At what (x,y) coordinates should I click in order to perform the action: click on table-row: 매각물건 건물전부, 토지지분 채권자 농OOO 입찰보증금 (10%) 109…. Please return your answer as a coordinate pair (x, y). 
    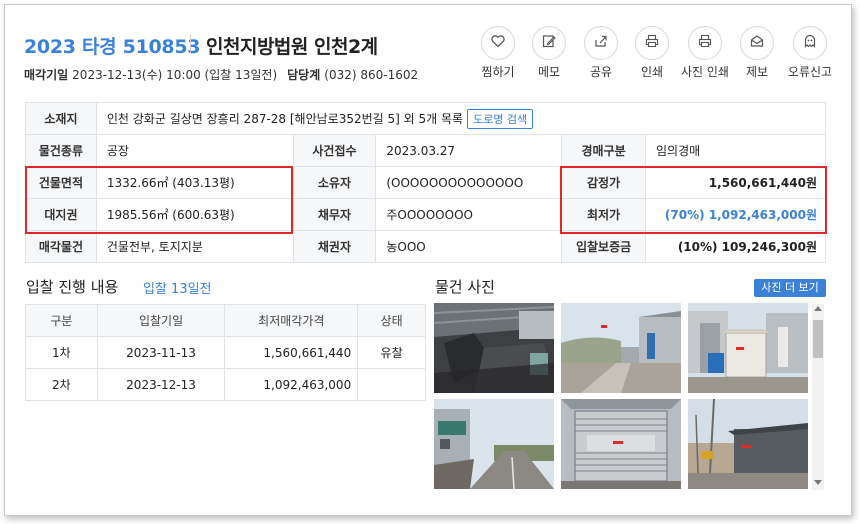
    Looking at the image, I should click on (425, 246).